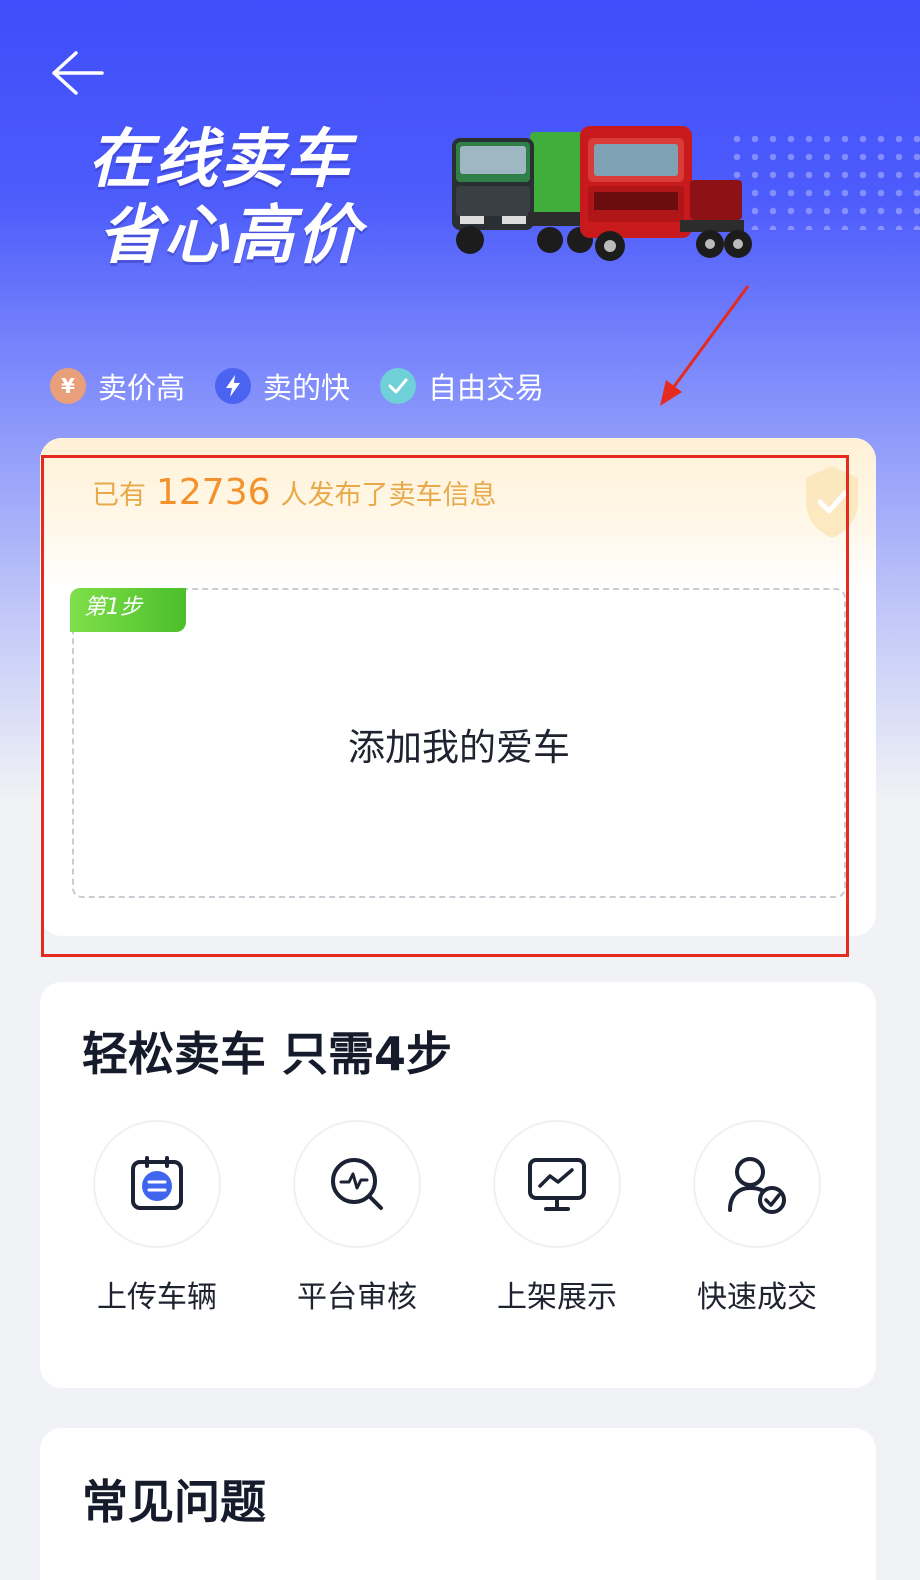 This screenshot has height=1580, width=920. I want to click on process-step-label: 快速成交, so click(757, 1297).